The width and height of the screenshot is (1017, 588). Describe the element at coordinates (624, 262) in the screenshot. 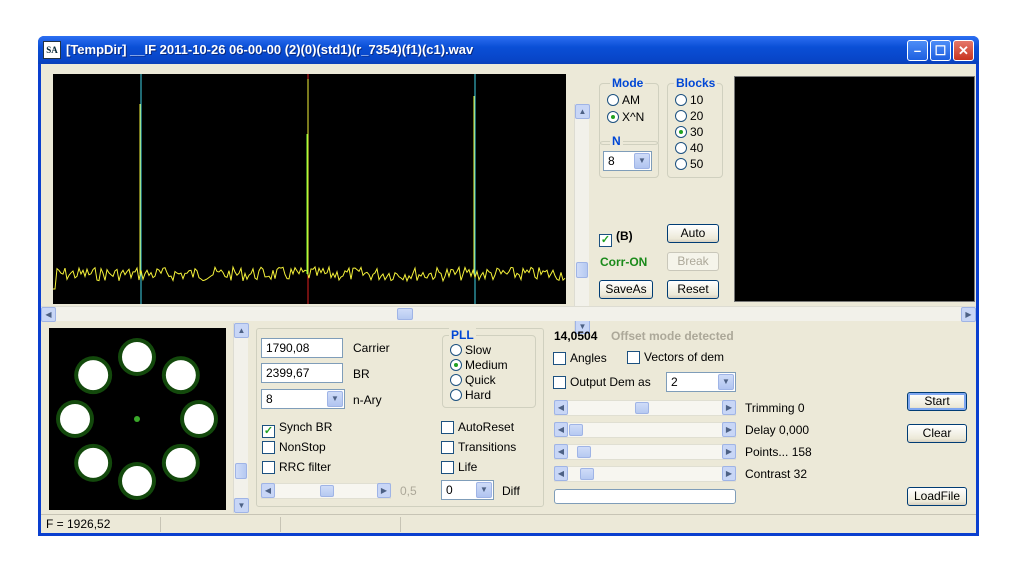

I see `corr-on-status: Corr-ON` at that location.